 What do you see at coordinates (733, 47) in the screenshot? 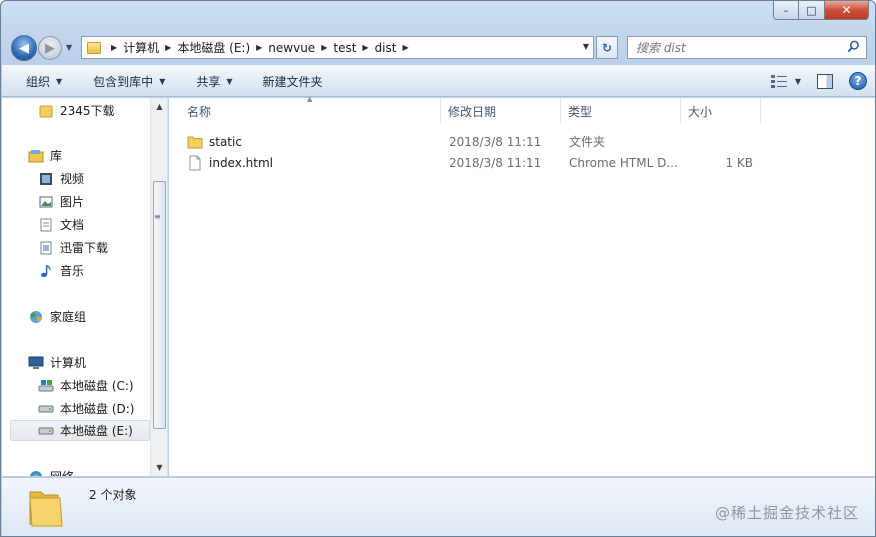
I see `search-input` at bounding box center [733, 47].